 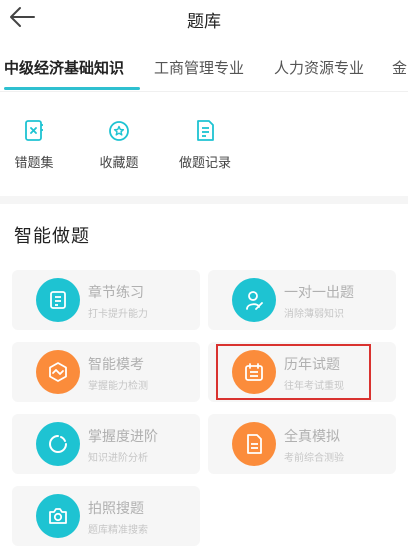 I want to click on category-tabs: 中级经济基础知识 工商管理专业 人力资源专业 金, so click(x=204, y=66).